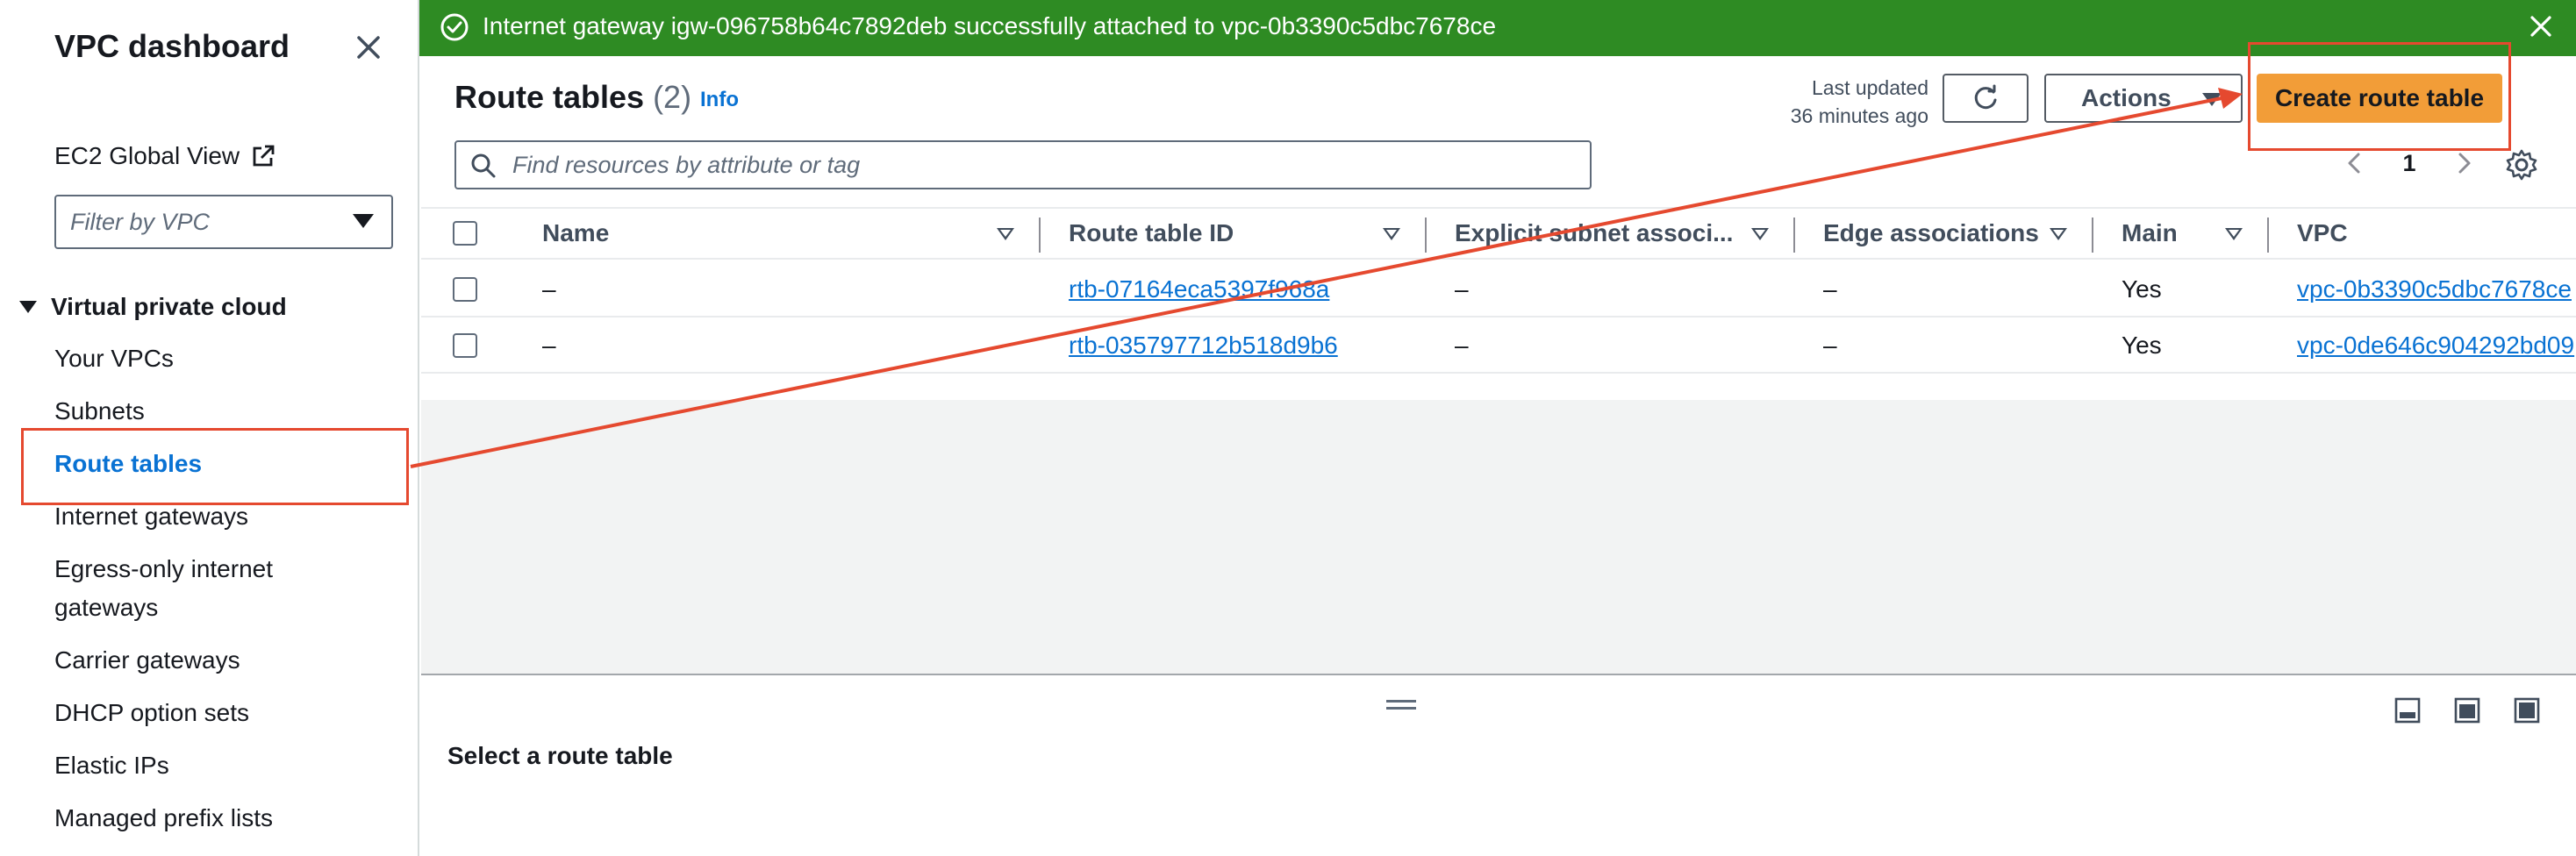  Describe the element at coordinates (1038, 164) in the screenshot. I see `search-input` at that location.